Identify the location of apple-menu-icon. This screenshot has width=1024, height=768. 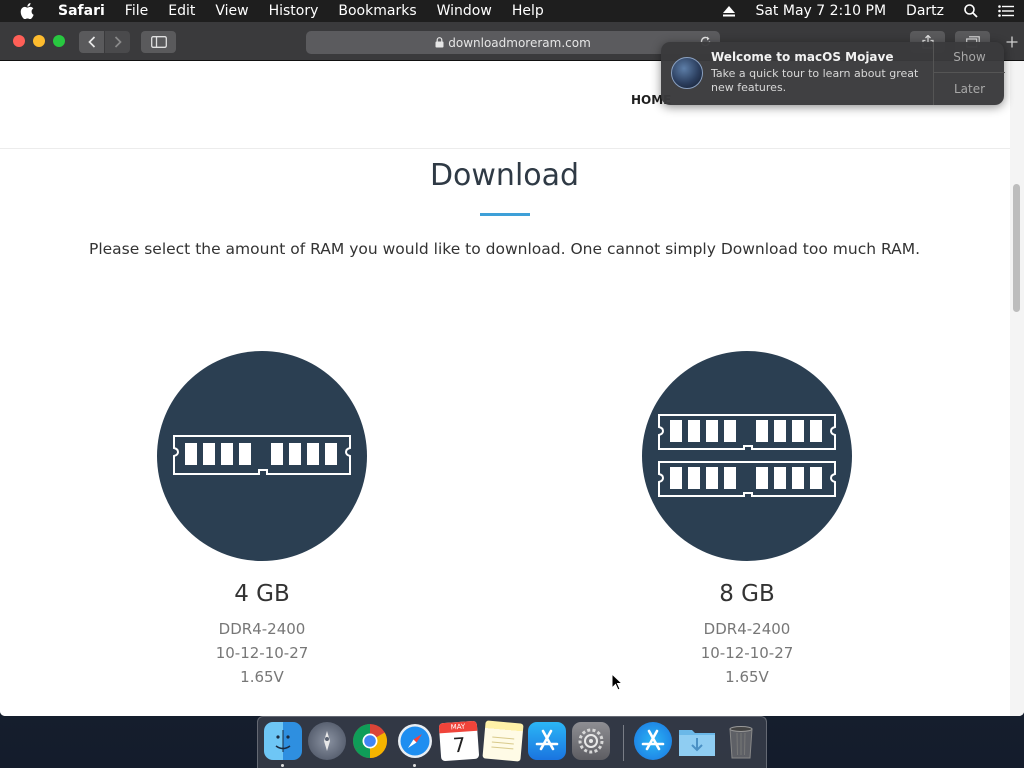
(27, 11).